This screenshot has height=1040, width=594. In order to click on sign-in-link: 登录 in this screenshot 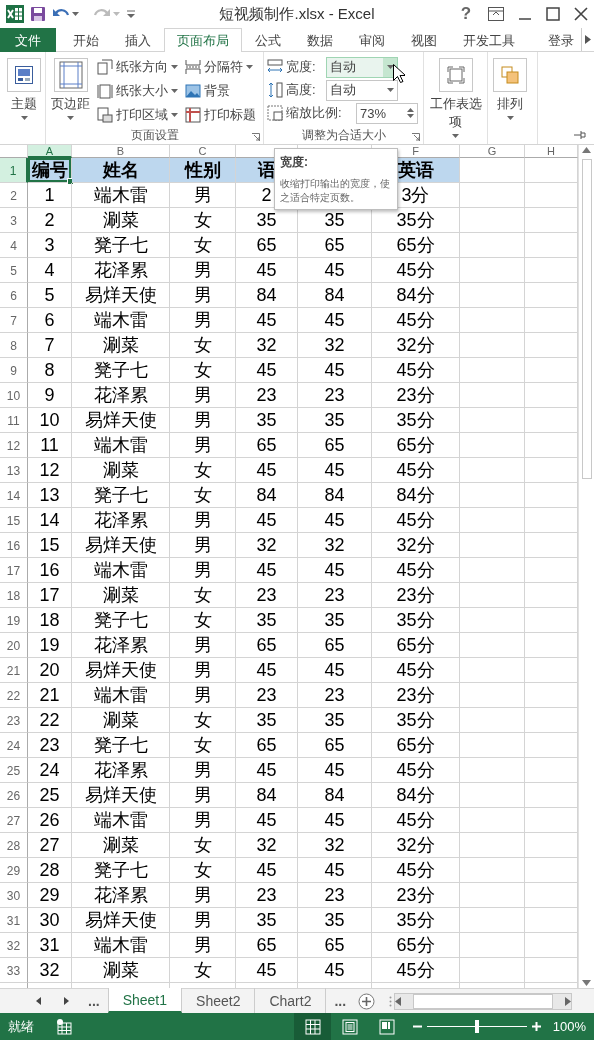, I will do `click(561, 40)`.